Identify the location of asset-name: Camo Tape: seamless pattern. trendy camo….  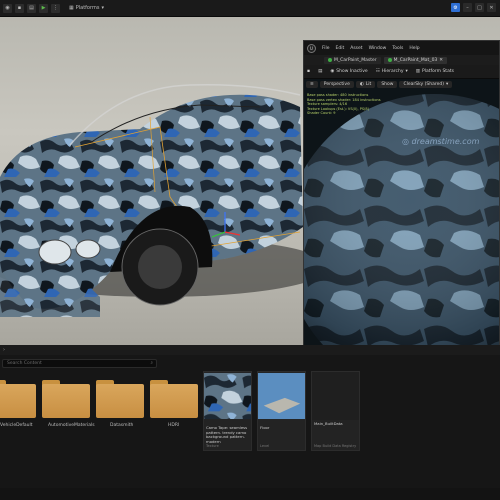
(227, 434).